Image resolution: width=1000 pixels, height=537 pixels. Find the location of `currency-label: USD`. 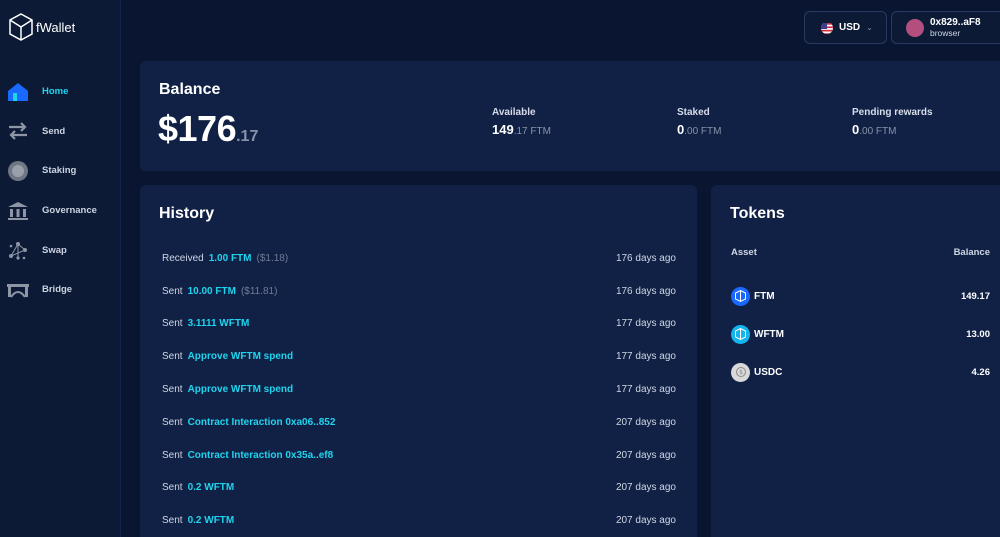

currency-label: USD is located at coordinates (850, 27).